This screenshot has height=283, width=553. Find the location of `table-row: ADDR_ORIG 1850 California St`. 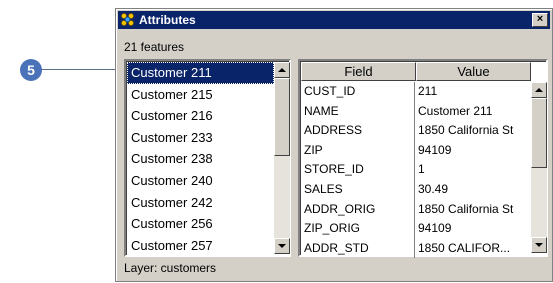

table-row: ADDR_ORIG 1850 California St is located at coordinates (416, 209).